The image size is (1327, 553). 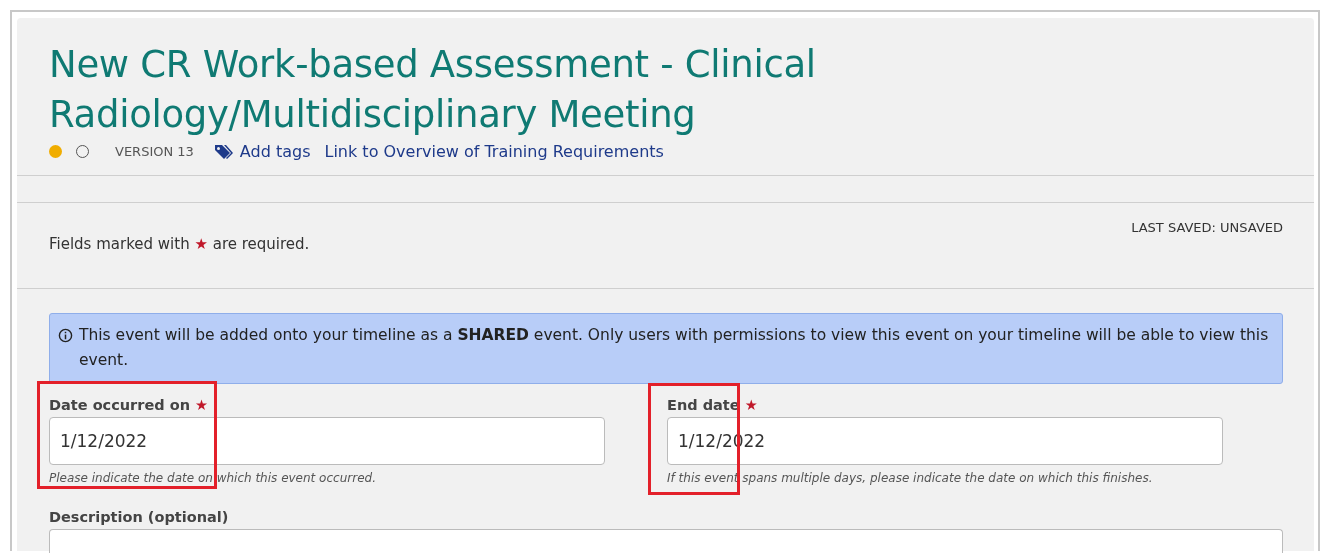 I want to click on tag-icon, so click(x=223, y=151).